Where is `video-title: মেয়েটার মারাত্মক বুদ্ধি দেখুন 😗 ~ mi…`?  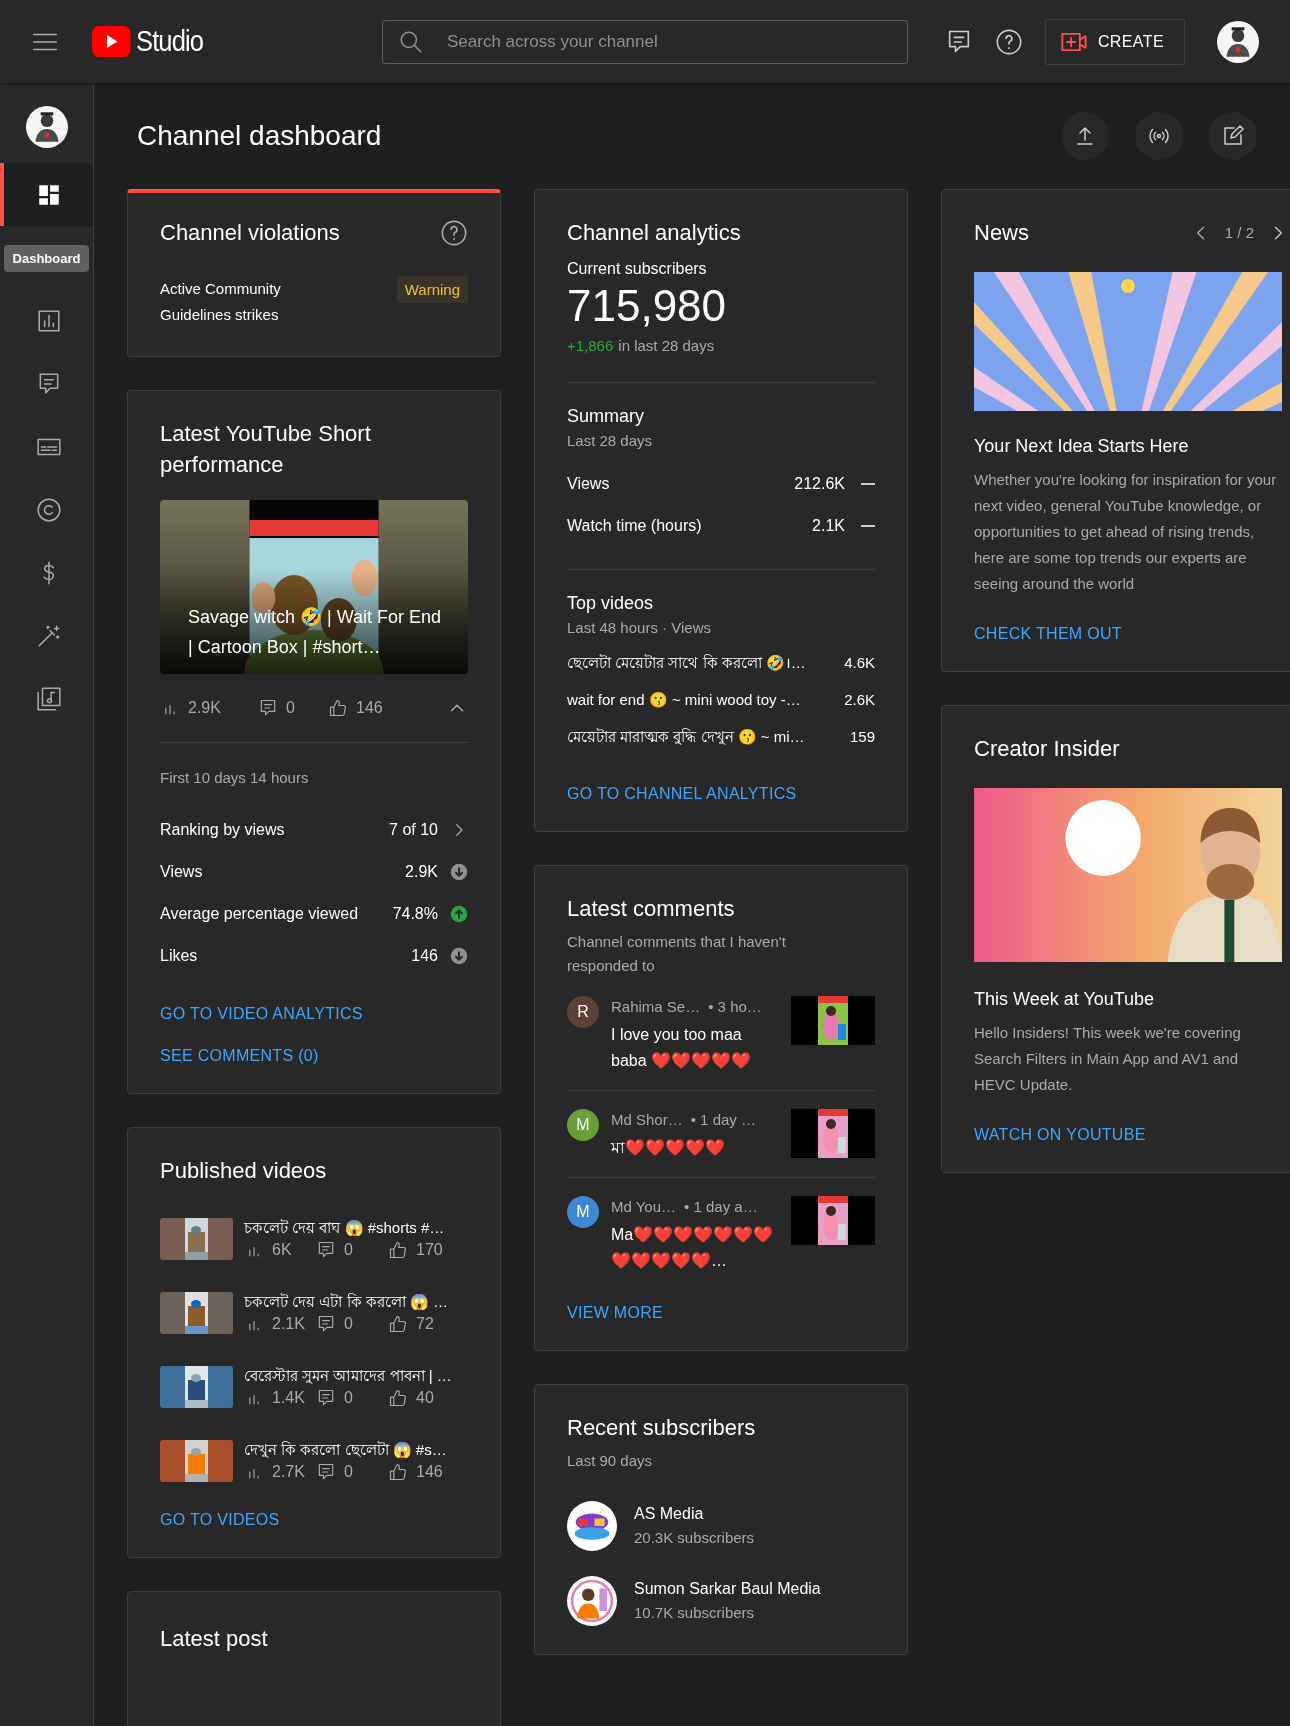
video-title: মেয়েটার মারাত্মক বুদ্ধি দেখুন 😗 ~ mi… is located at coordinates (702, 736).